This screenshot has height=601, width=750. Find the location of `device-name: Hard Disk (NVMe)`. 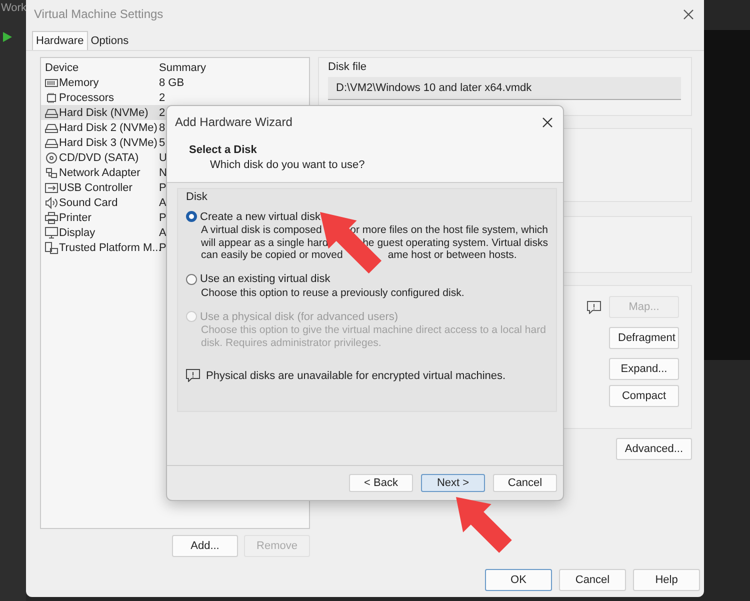

device-name: Hard Disk (NVMe) is located at coordinates (103, 112).